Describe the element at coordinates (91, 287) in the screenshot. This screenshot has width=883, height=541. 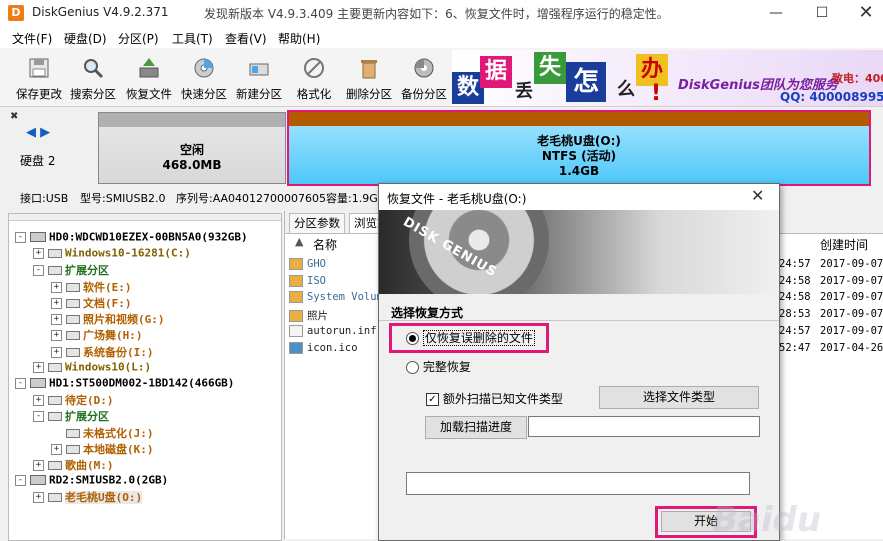
I see `tree-node: + 软件(E:)` at that location.